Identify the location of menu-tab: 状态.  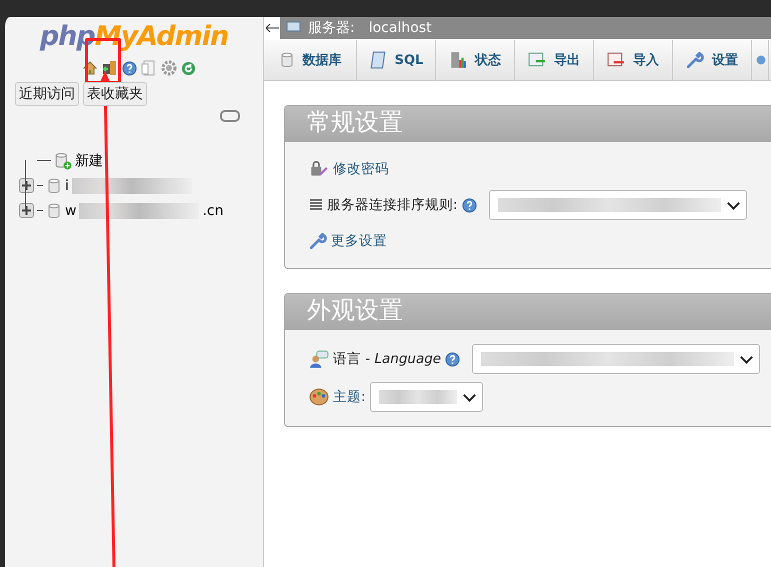
(475, 60).